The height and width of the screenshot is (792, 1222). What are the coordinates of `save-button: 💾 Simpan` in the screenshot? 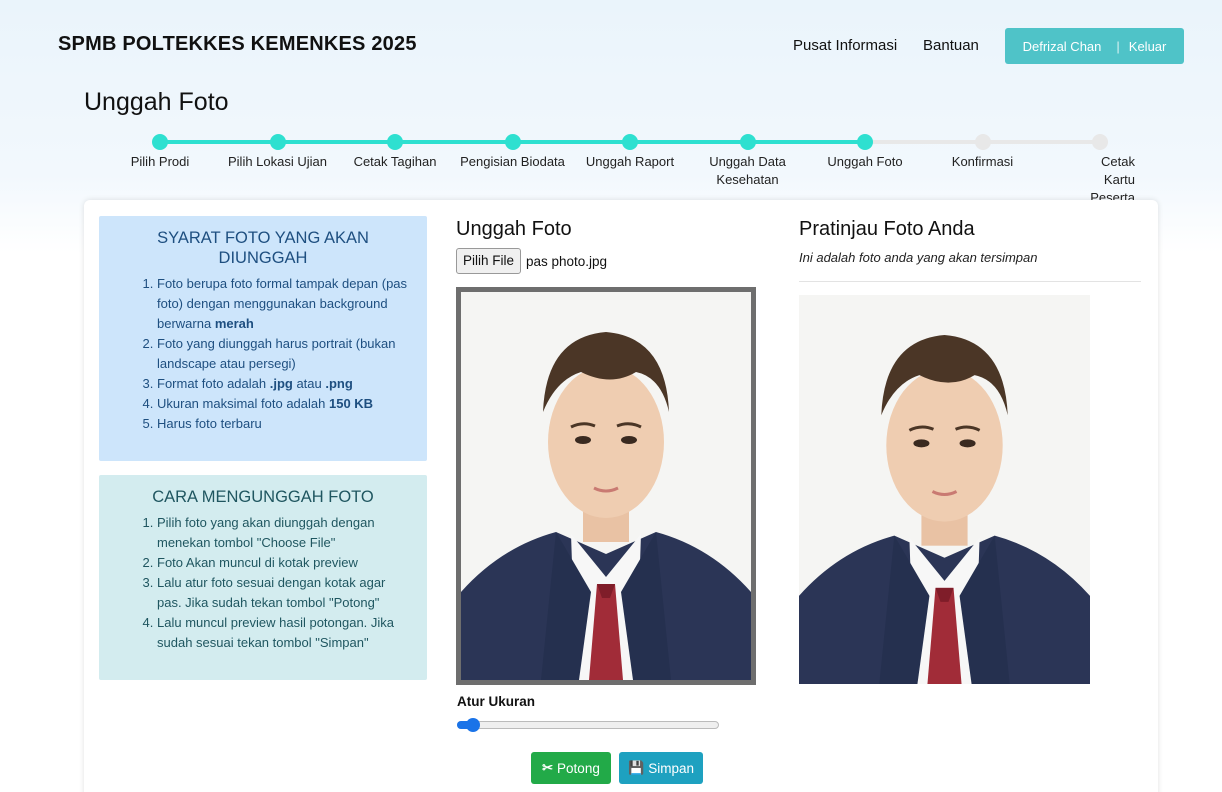 It's located at (661, 768).